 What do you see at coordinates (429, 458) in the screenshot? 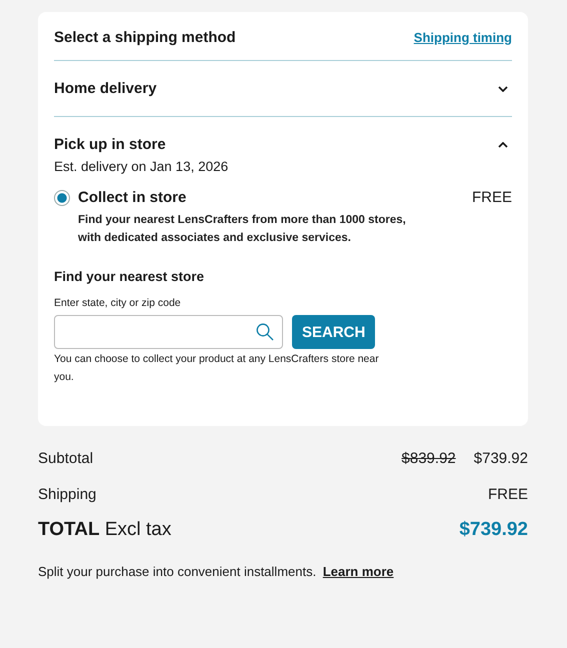
I see `original-price: $839.92` at bounding box center [429, 458].